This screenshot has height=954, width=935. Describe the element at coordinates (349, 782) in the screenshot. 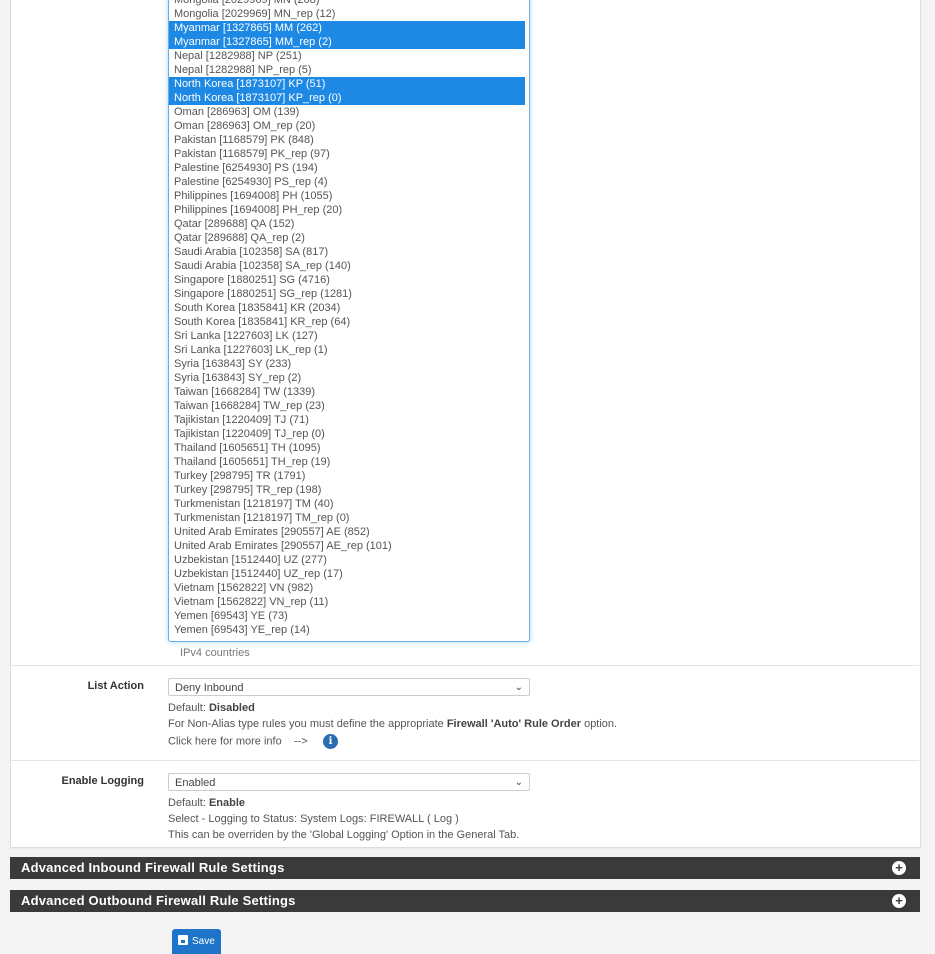

I see `enable-logging-select: Enabled ⌄` at that location.